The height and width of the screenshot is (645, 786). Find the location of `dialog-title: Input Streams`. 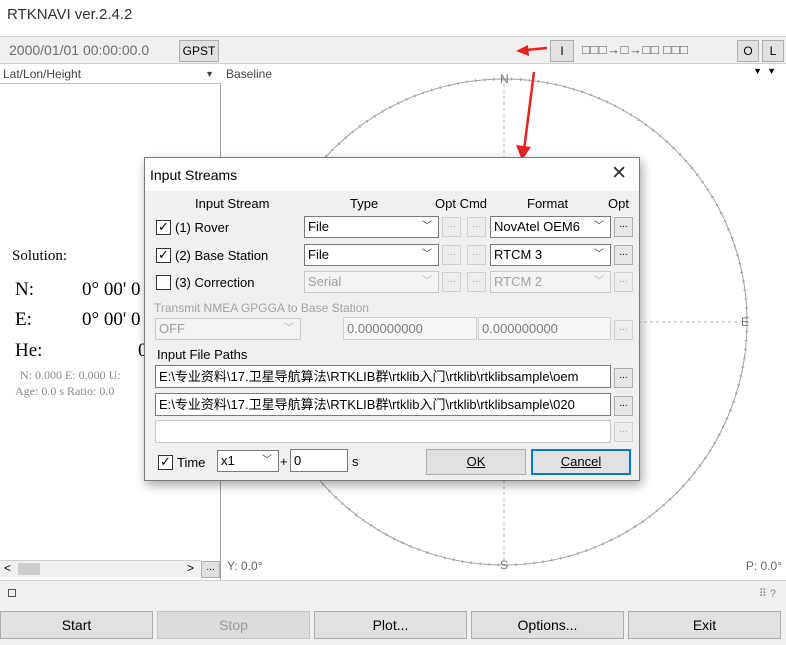

dialog-title: Input Streams is located at coordinates (194, 175).